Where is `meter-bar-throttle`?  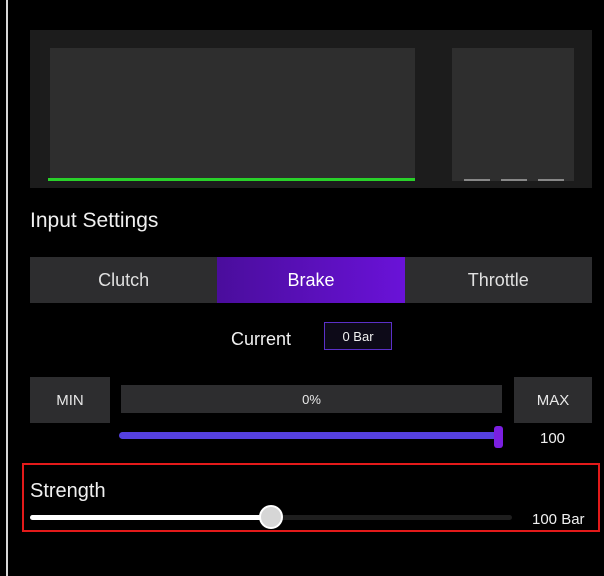
meter-bar-throttle is located at coordinates (551, 180).